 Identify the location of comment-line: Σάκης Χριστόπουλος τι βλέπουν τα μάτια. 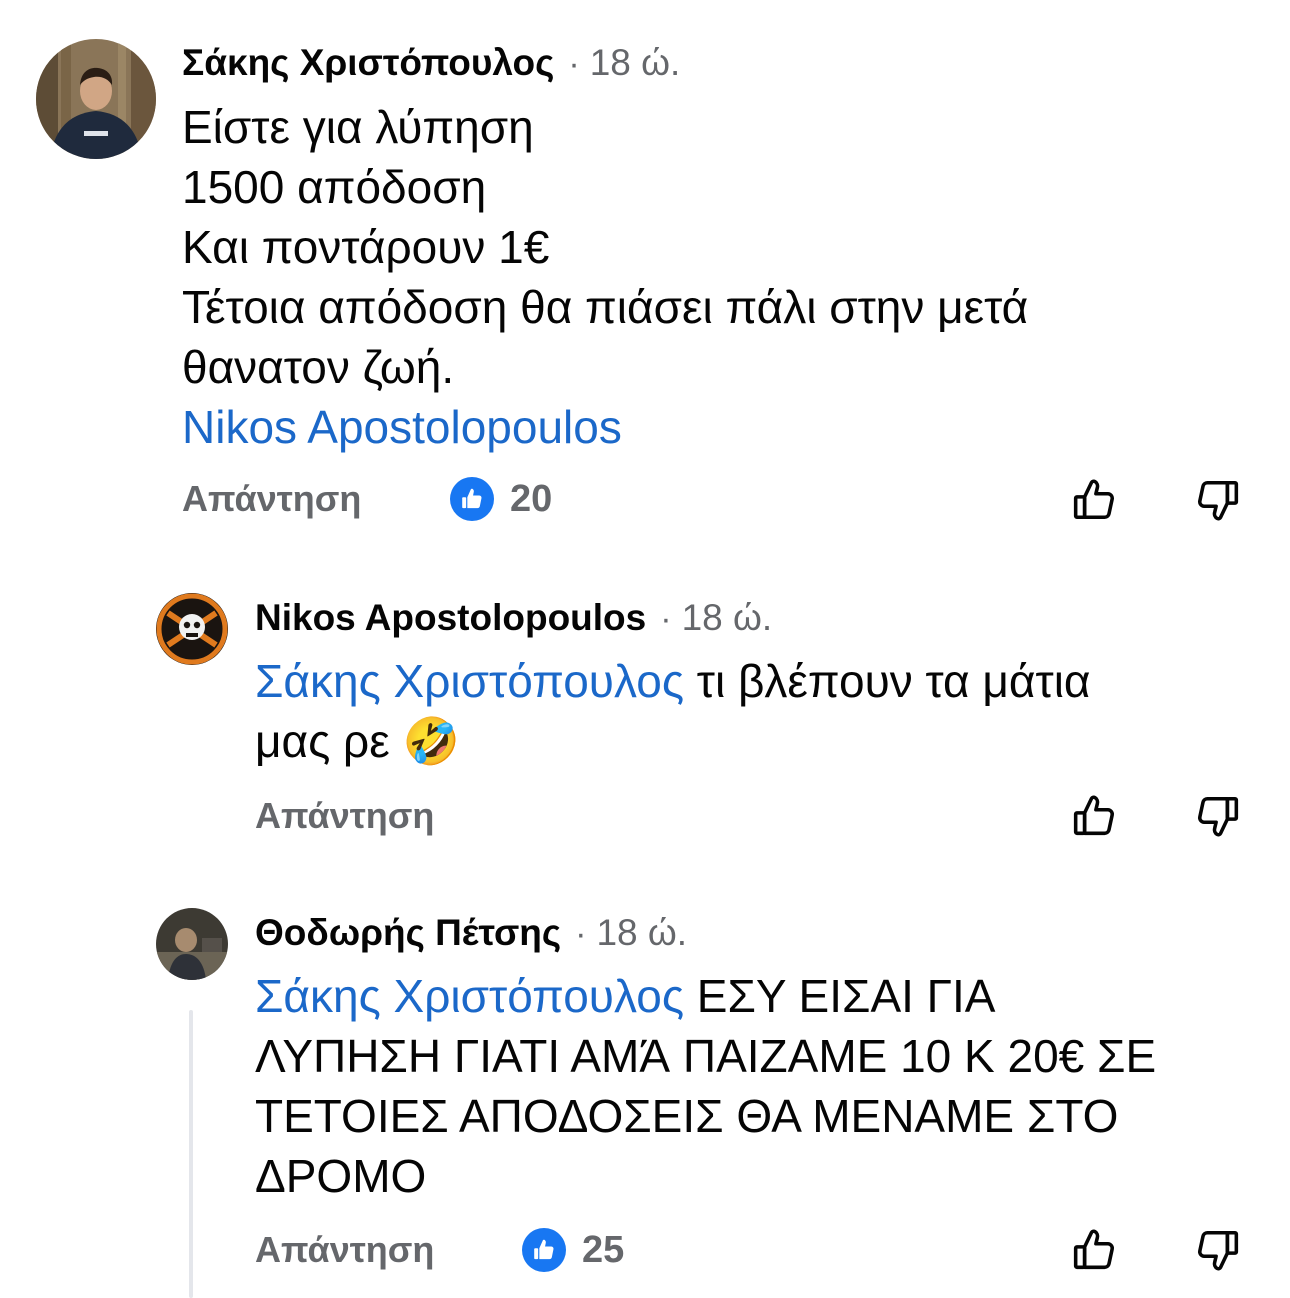
(673, 681).